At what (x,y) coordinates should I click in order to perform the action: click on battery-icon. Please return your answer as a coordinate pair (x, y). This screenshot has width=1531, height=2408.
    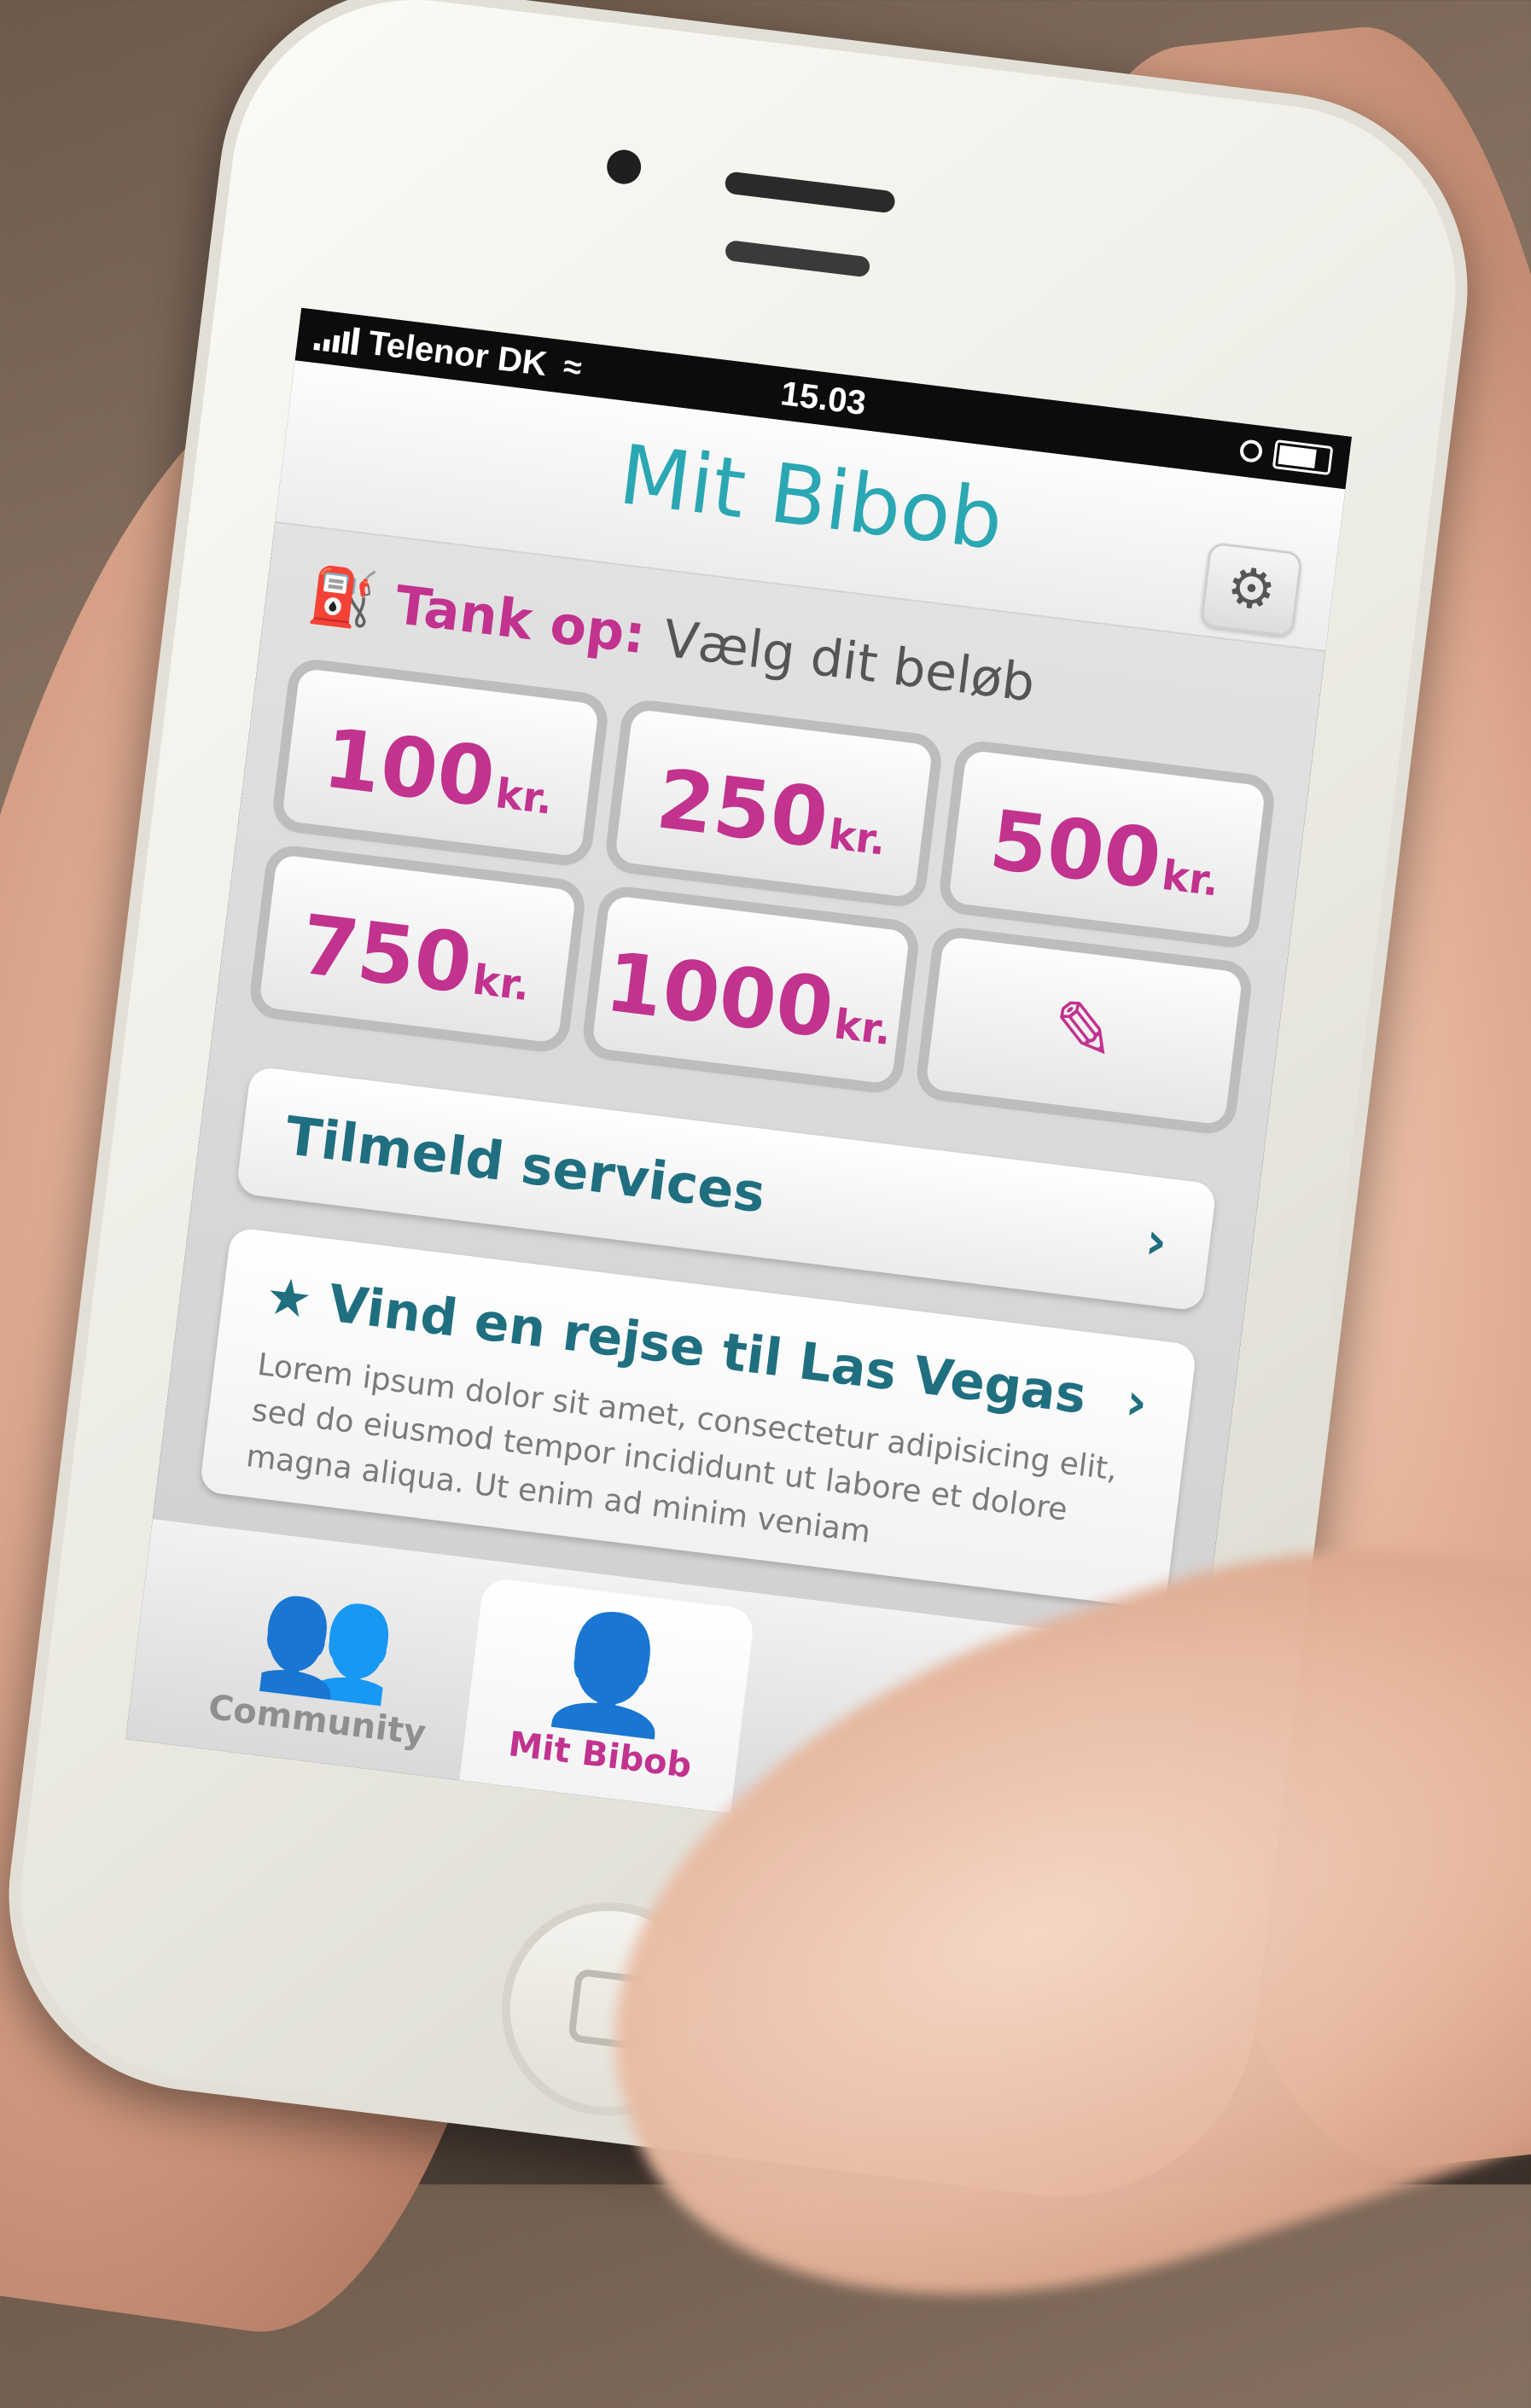
    Looking at the image, I should click on (1303, 457).